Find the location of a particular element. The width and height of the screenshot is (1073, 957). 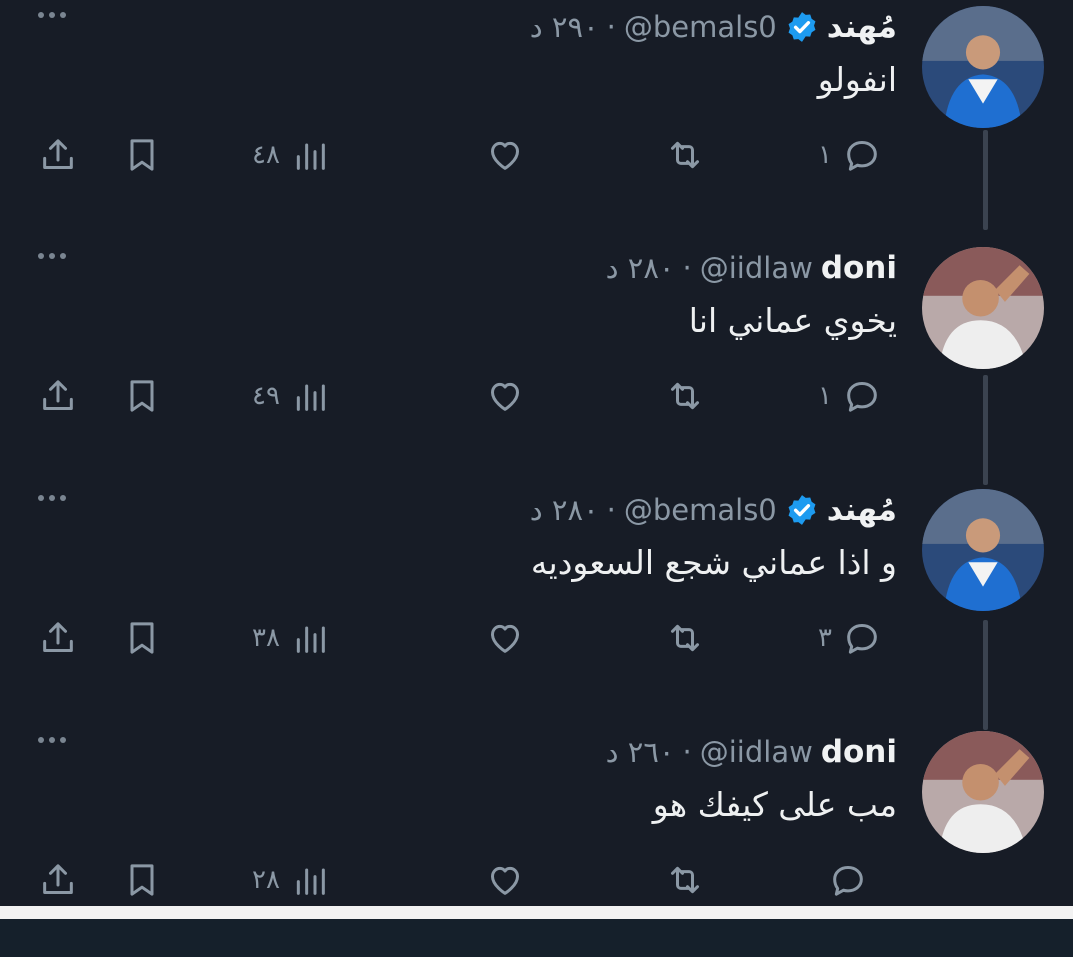

tweet-text: و اذا عماني شجع السعوديه is located at coordinates (713, 562).